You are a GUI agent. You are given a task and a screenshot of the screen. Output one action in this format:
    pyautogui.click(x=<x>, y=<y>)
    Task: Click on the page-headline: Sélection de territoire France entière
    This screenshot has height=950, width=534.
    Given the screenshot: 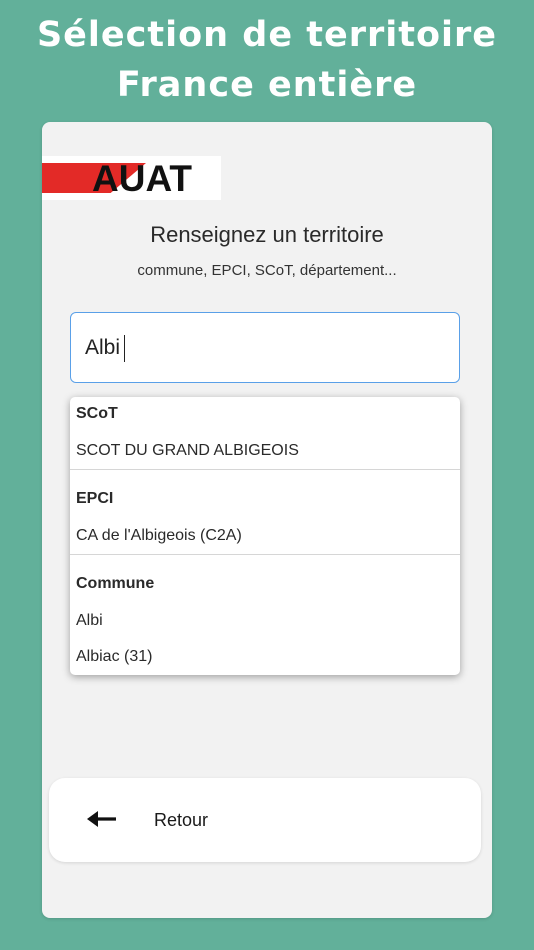 What is the action you would take?
    pyautogui.click(x=267, y=60)
    